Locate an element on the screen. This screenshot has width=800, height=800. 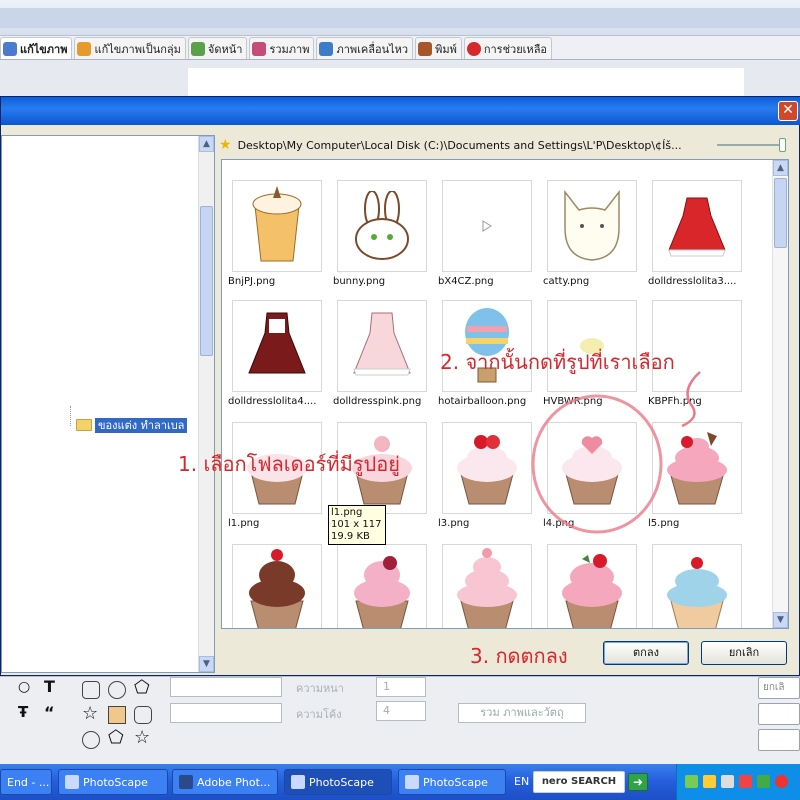
tab-batch: แก้ไขภาพเป็นกลุ่ม is located at coordinates (130, 48).